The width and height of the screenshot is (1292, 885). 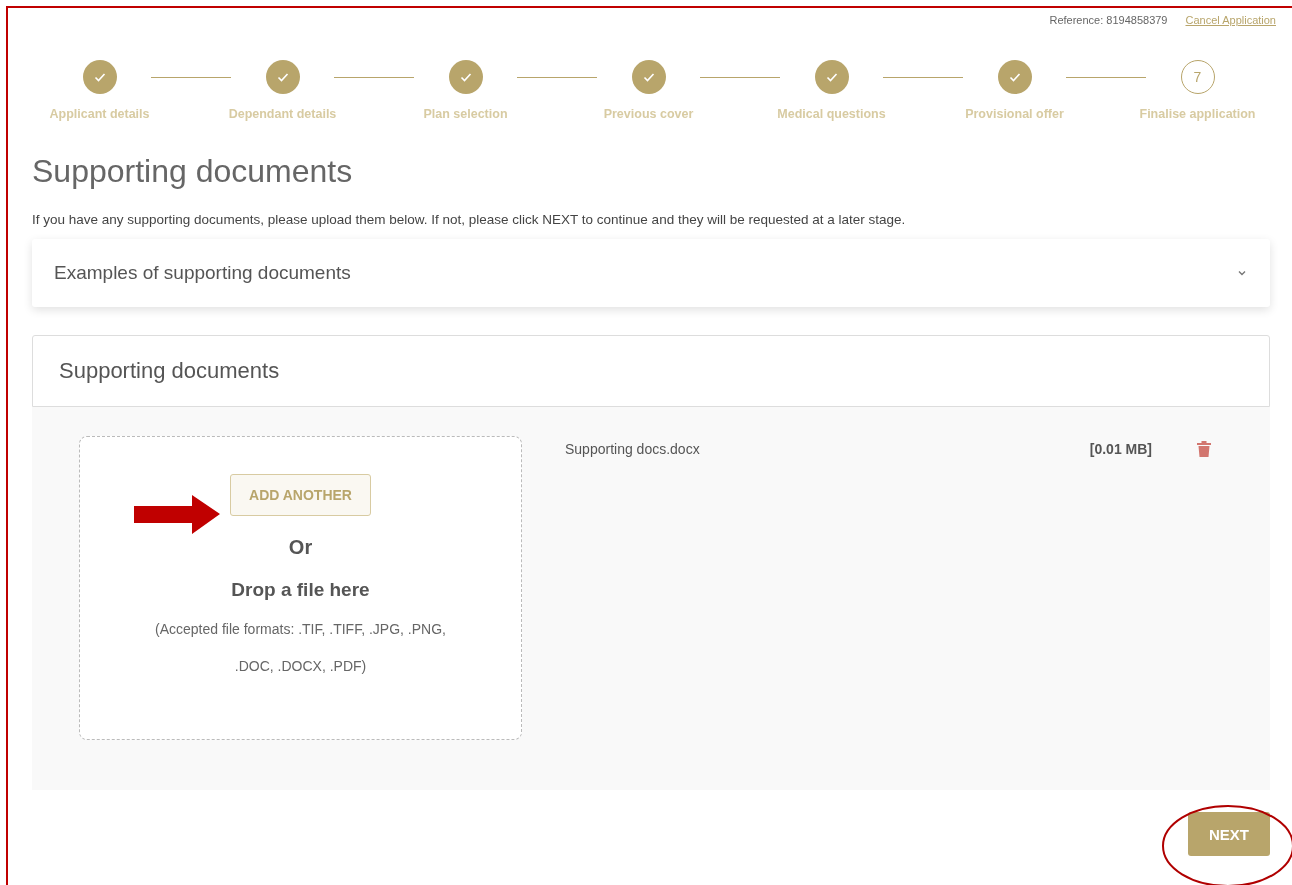 What do you see at coordinates (300, 629) in the screenshot?
I see `formats-text: (Accepted file formats: .TIF, .TIFF, .JPG, .PNG,` at bounding box center [300, 629].